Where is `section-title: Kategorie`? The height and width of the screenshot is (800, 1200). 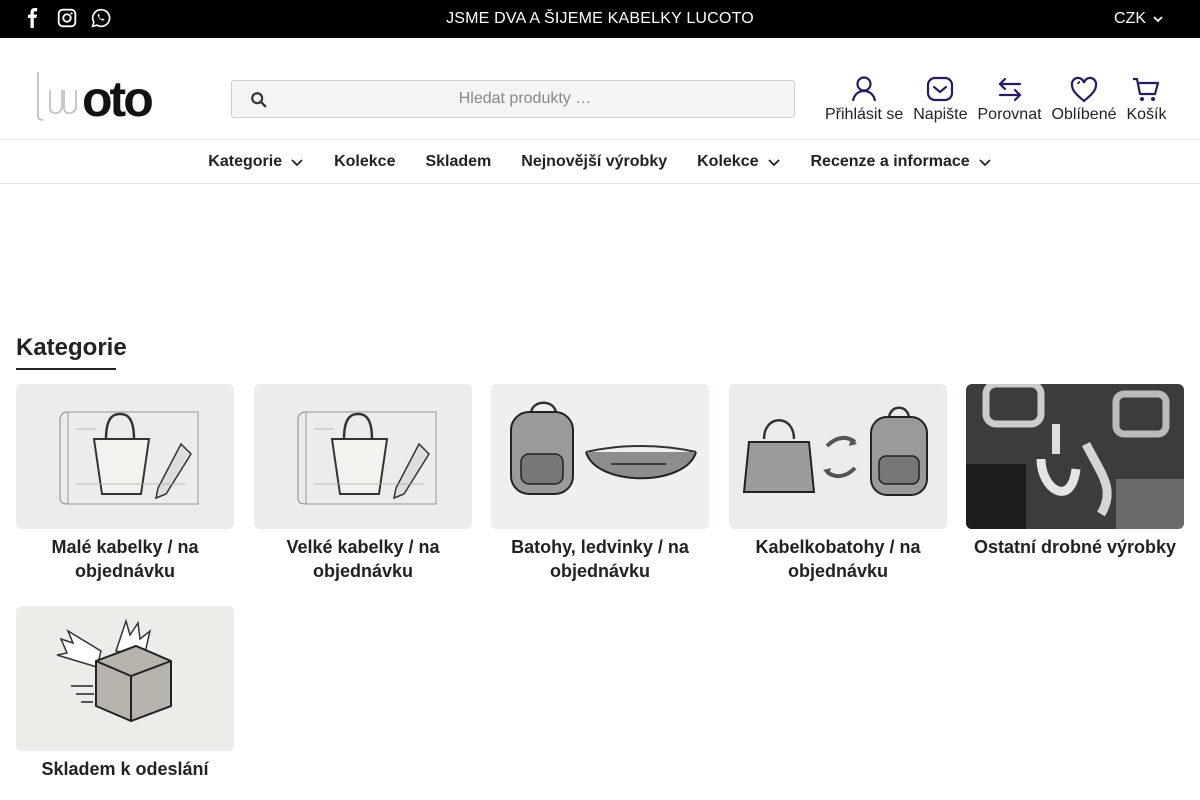 section-title: Kategorie is located at coordinates (71, 347).